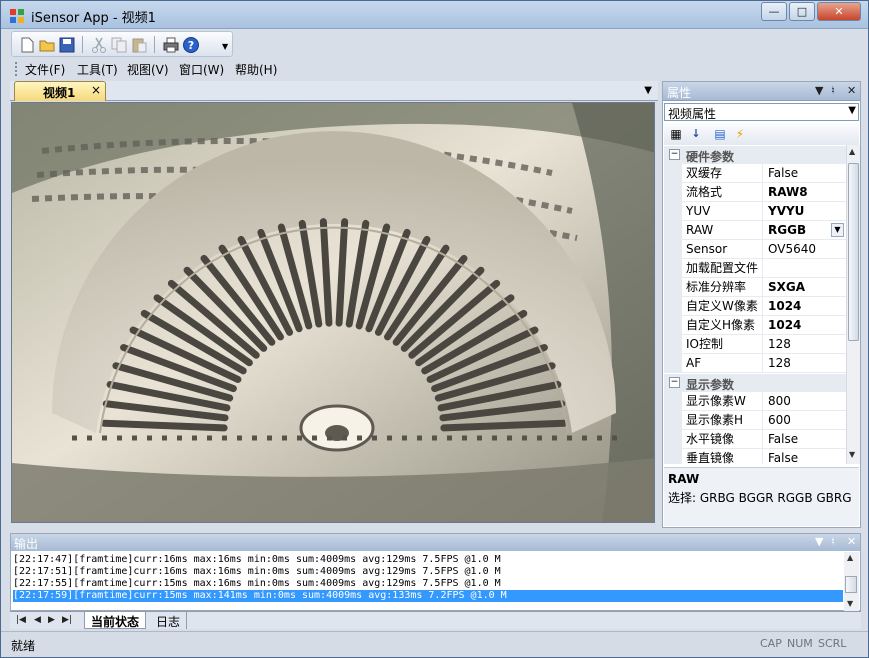 This screenshot has height=658, width=869. What do you see at coordinates (256, 69) in the screenshot?
I see `menu-help: 帮助(H)` at bounding box center [256, 69].